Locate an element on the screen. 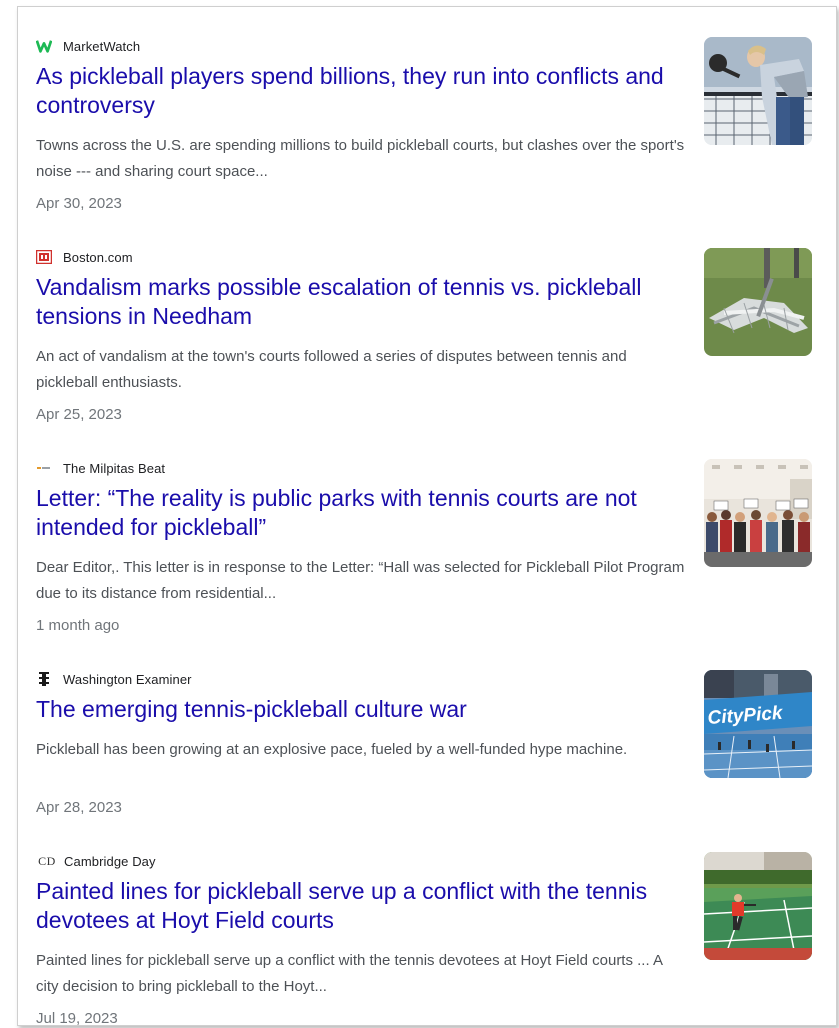 Image resolution: width=839 pixels, height=1028 pixels. source-name: The Milpitas Beat is located at coordinates (114, 468).